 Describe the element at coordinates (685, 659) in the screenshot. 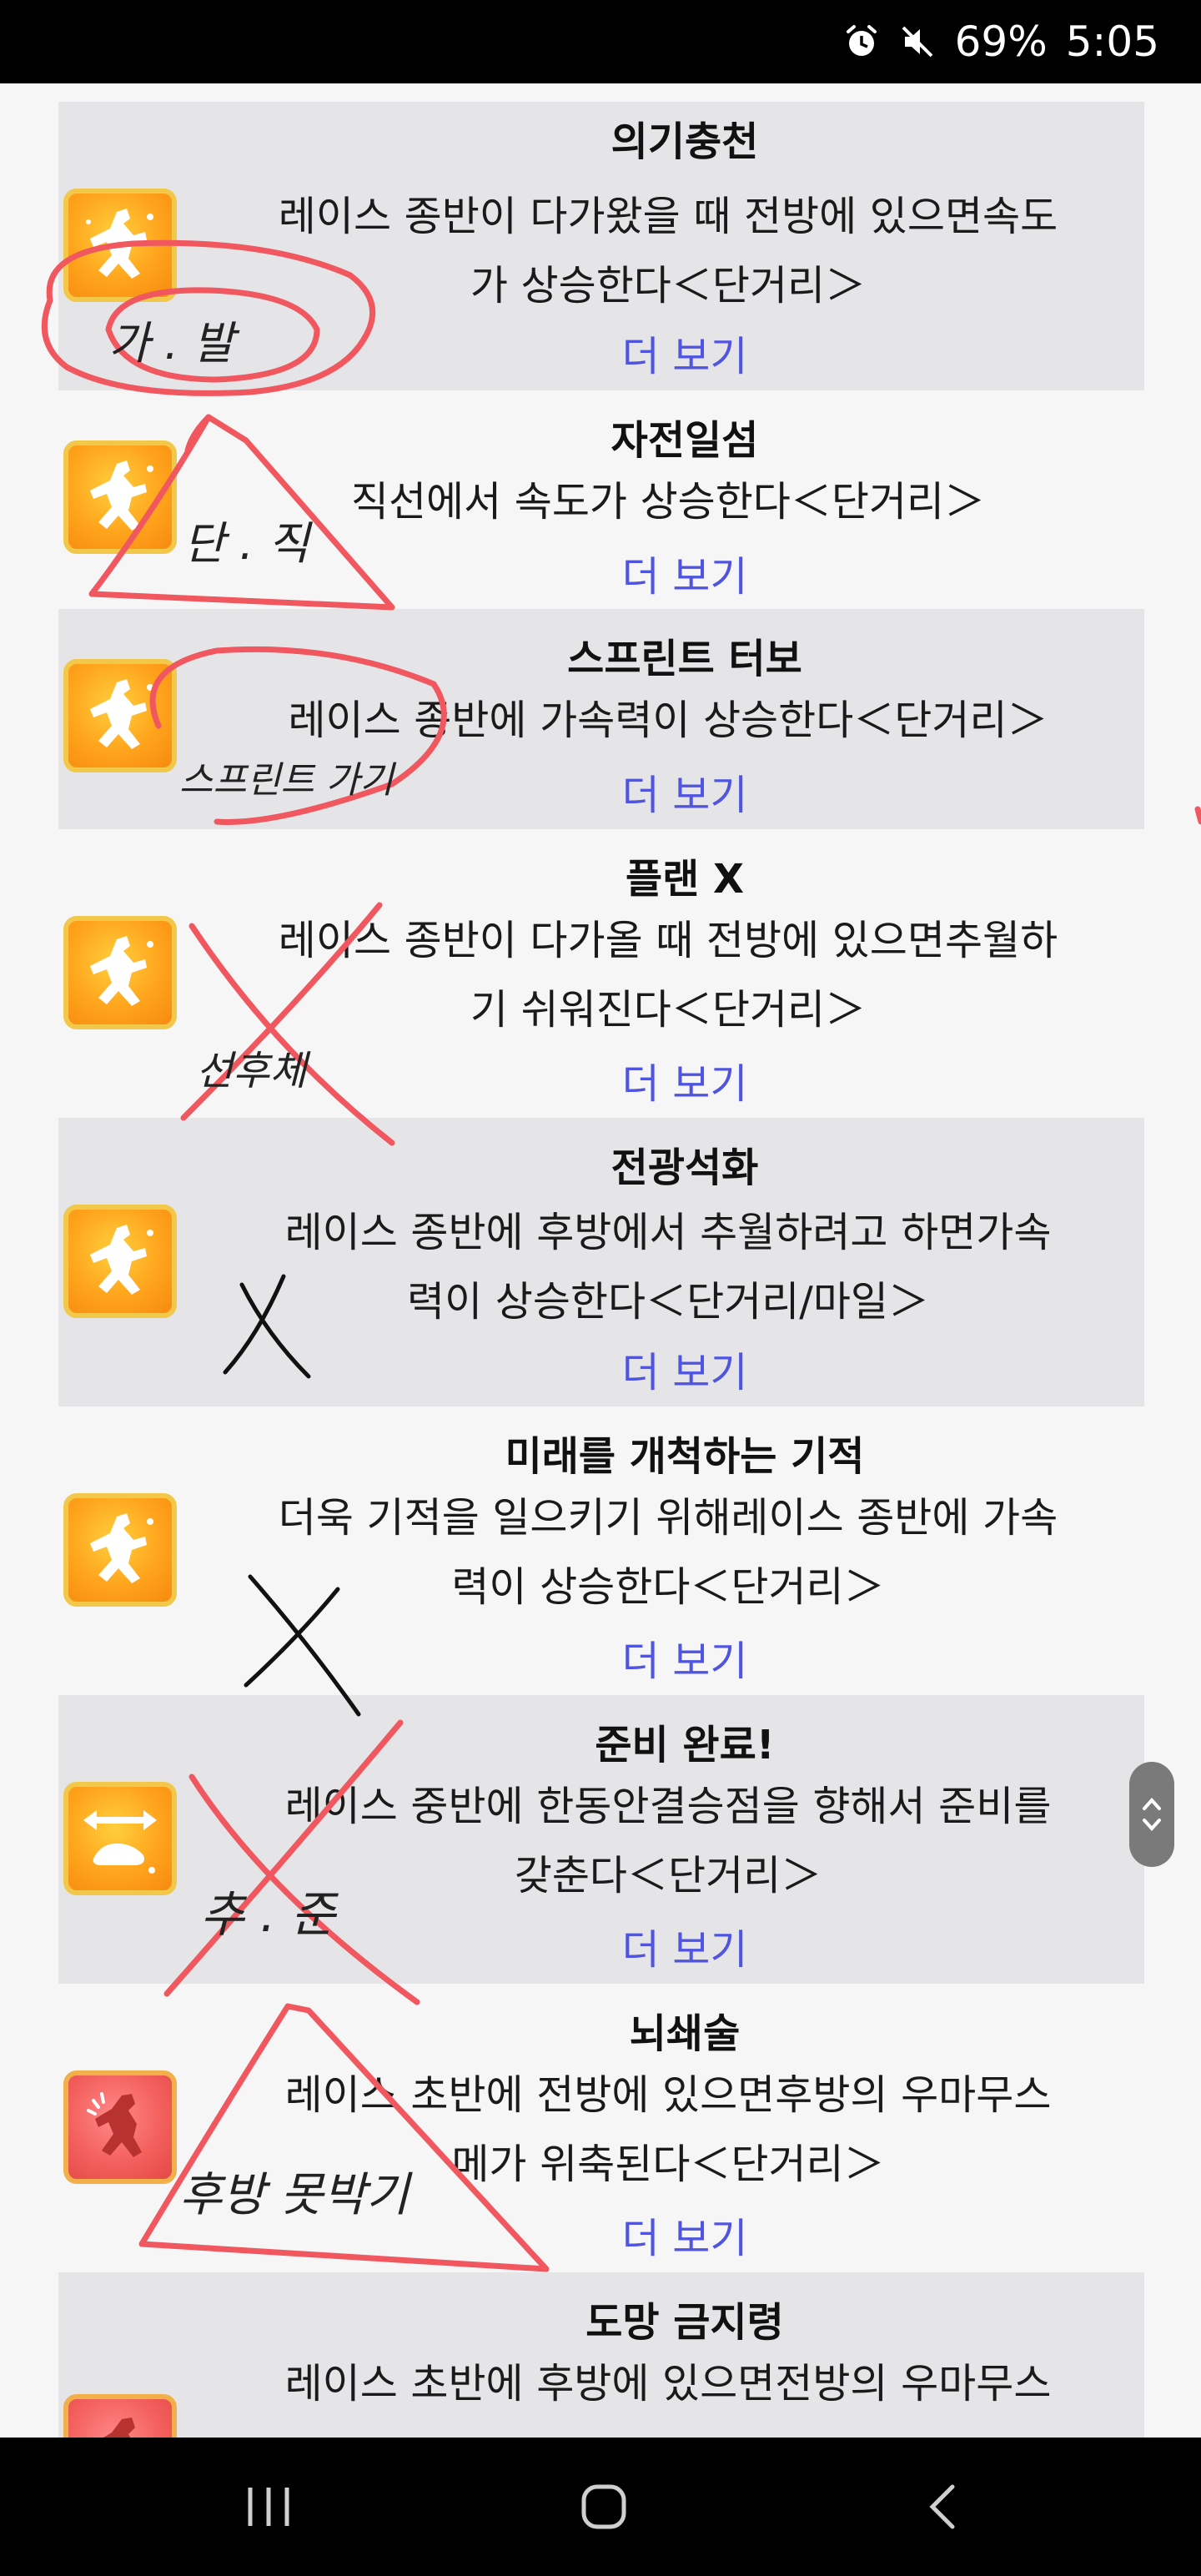

I see `skill-title: 스프린트 터보` at that location.